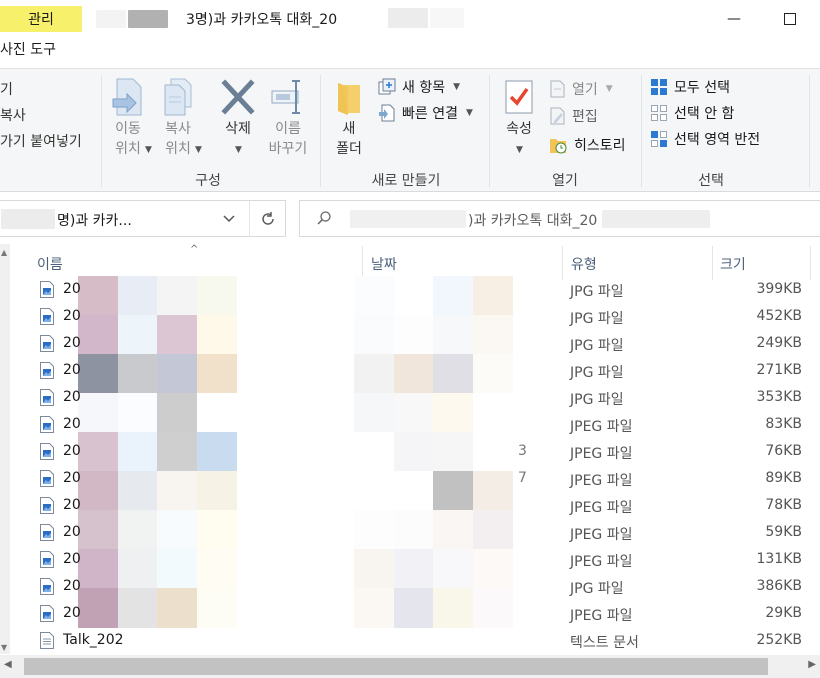 The image size is (820, 678). I want to click on rename-button: 이름 바꾸기, so click(288, 118).